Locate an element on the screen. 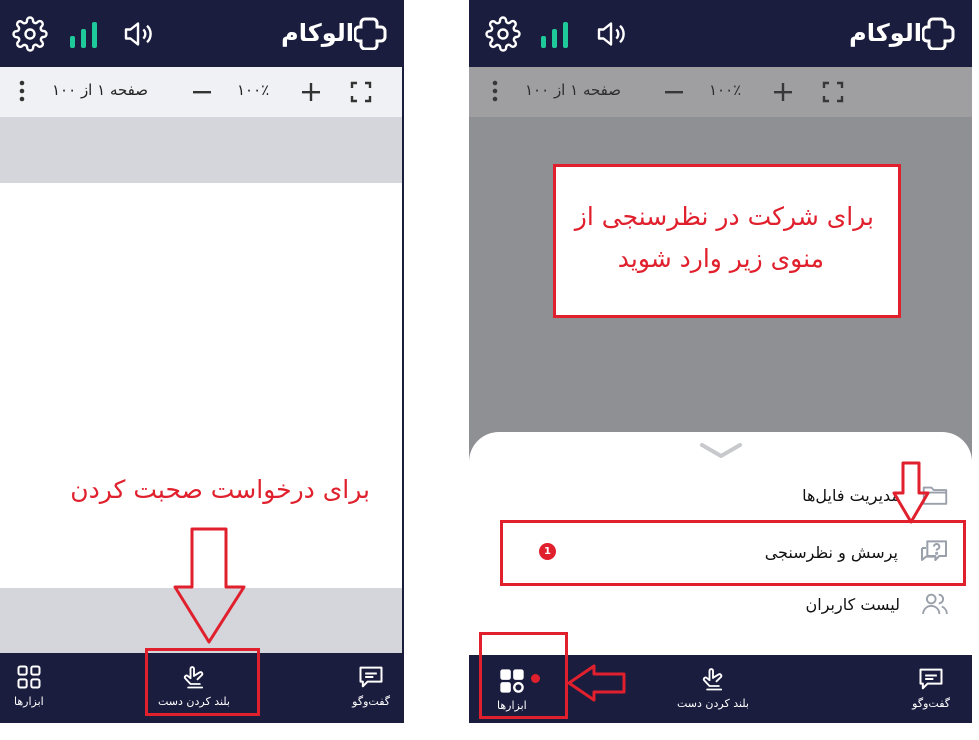 This screenshot has height=740, width=979. nav-tools: ابزارها is located at coordinates (29, 685).